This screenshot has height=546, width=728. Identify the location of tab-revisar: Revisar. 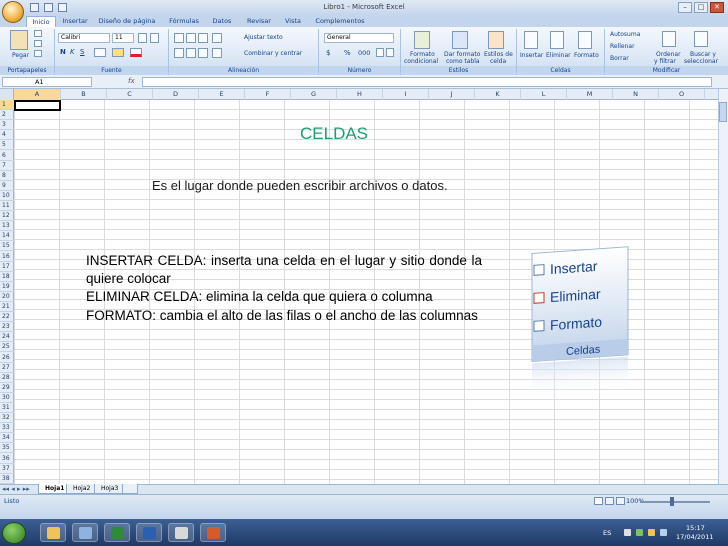
(259, 21).